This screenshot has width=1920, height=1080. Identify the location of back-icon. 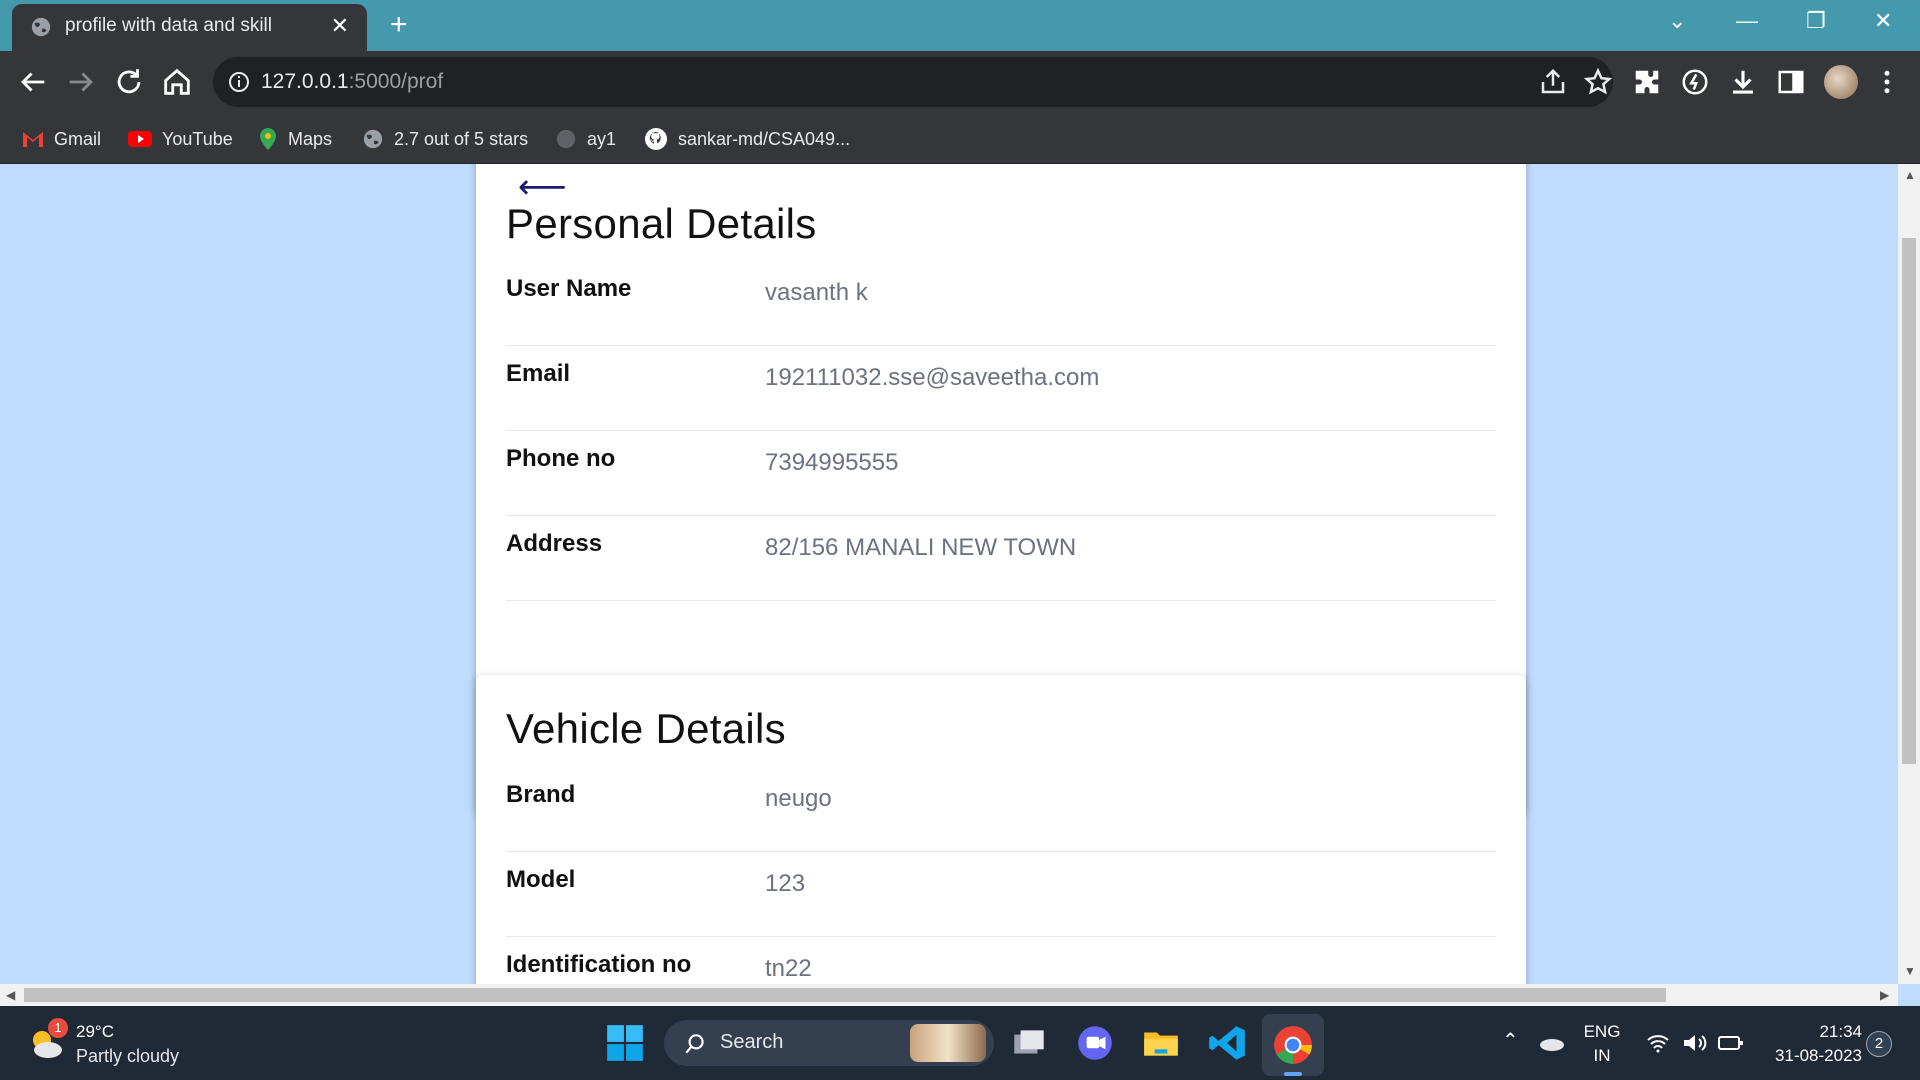
(33, 82).